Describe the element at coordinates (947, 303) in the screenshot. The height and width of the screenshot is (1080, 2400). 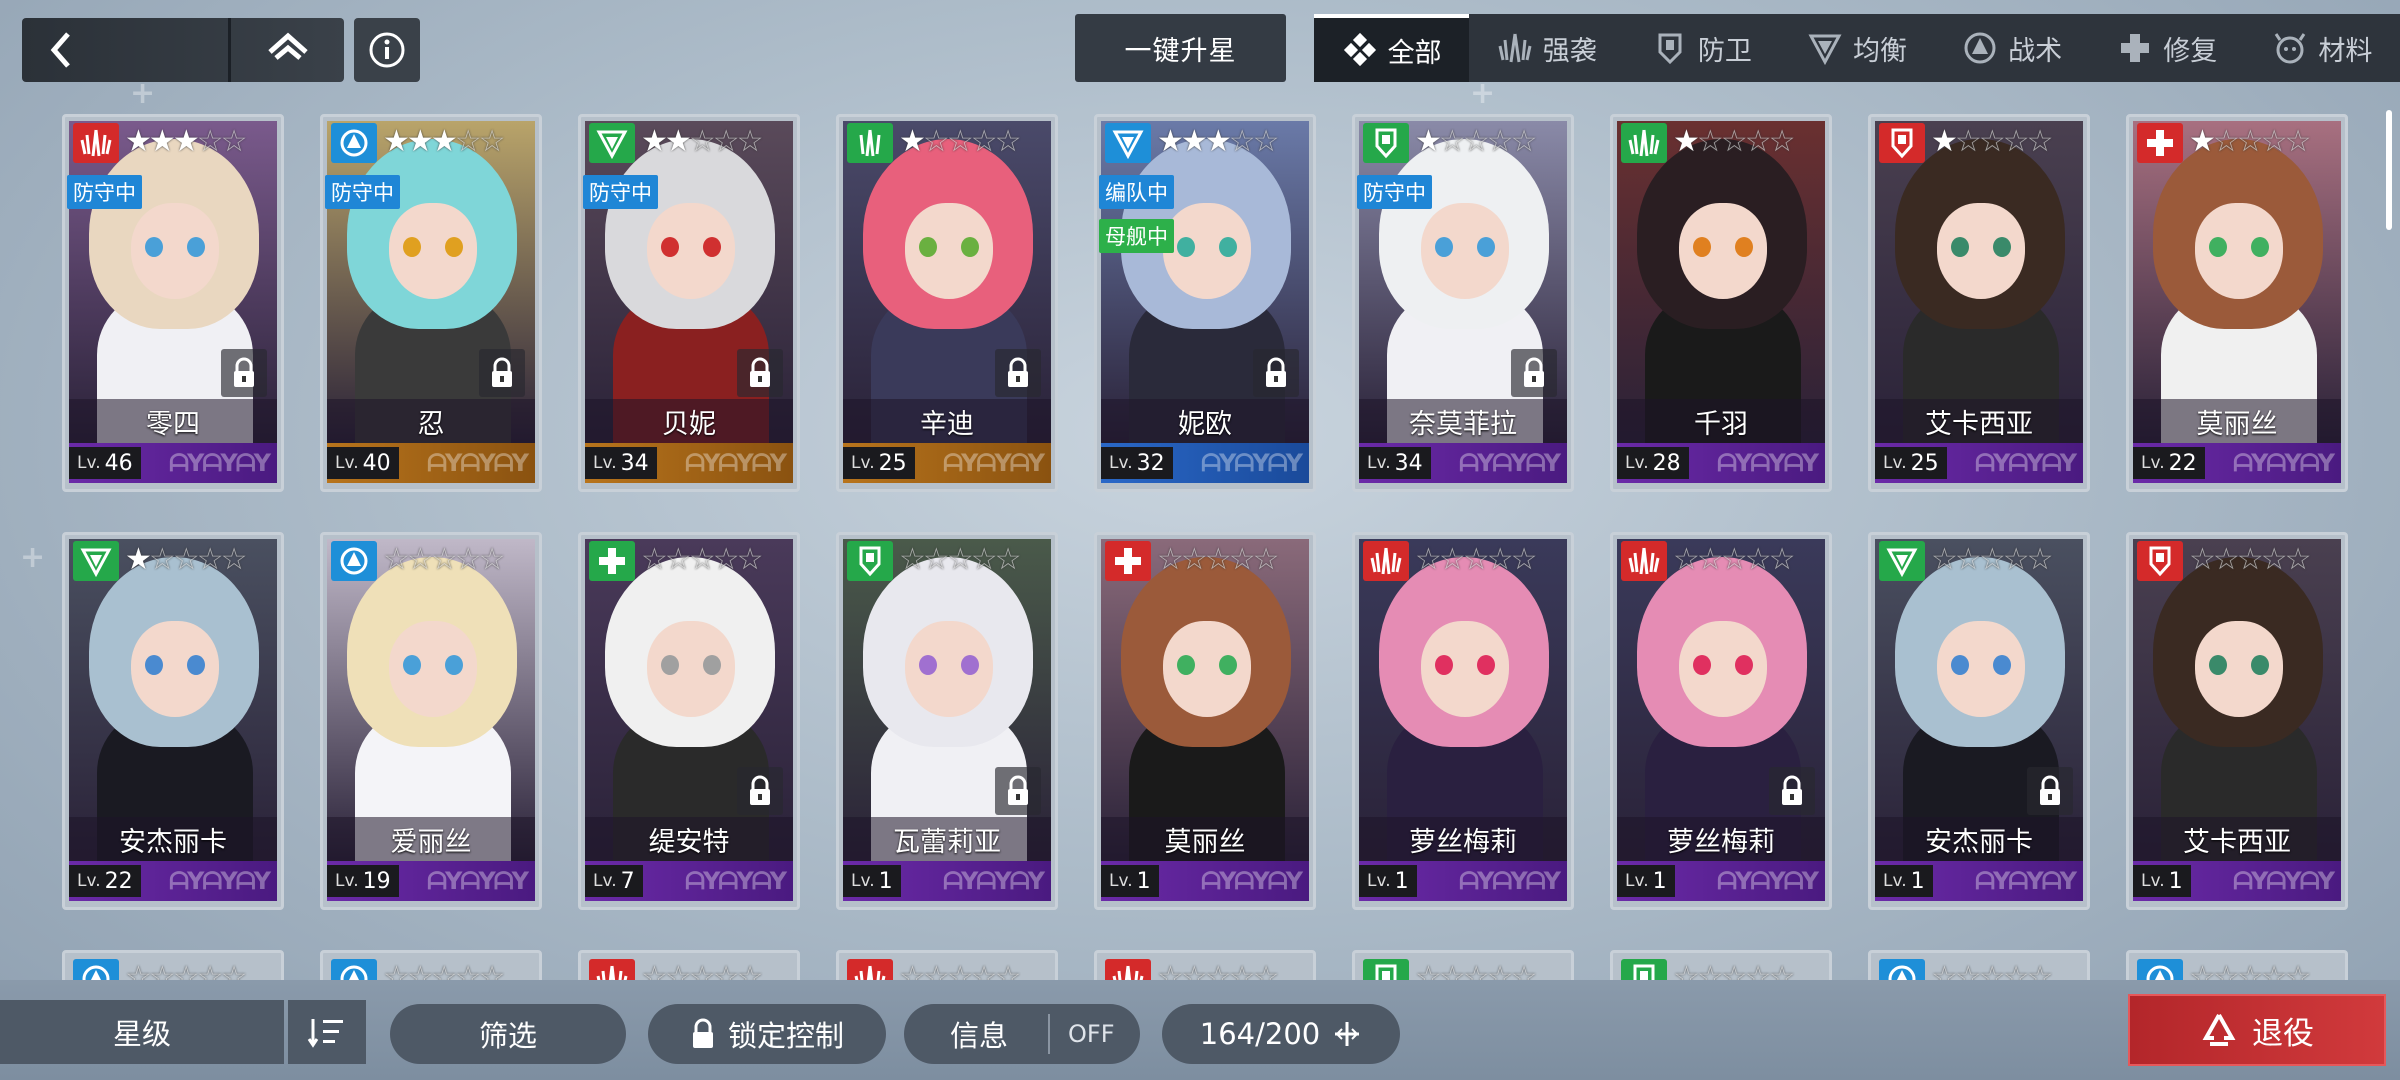
I see `unit-card: ★☆☆☆☆ 辛迪 Lv. 25 ᗩYᗩYᗩY` at that location.